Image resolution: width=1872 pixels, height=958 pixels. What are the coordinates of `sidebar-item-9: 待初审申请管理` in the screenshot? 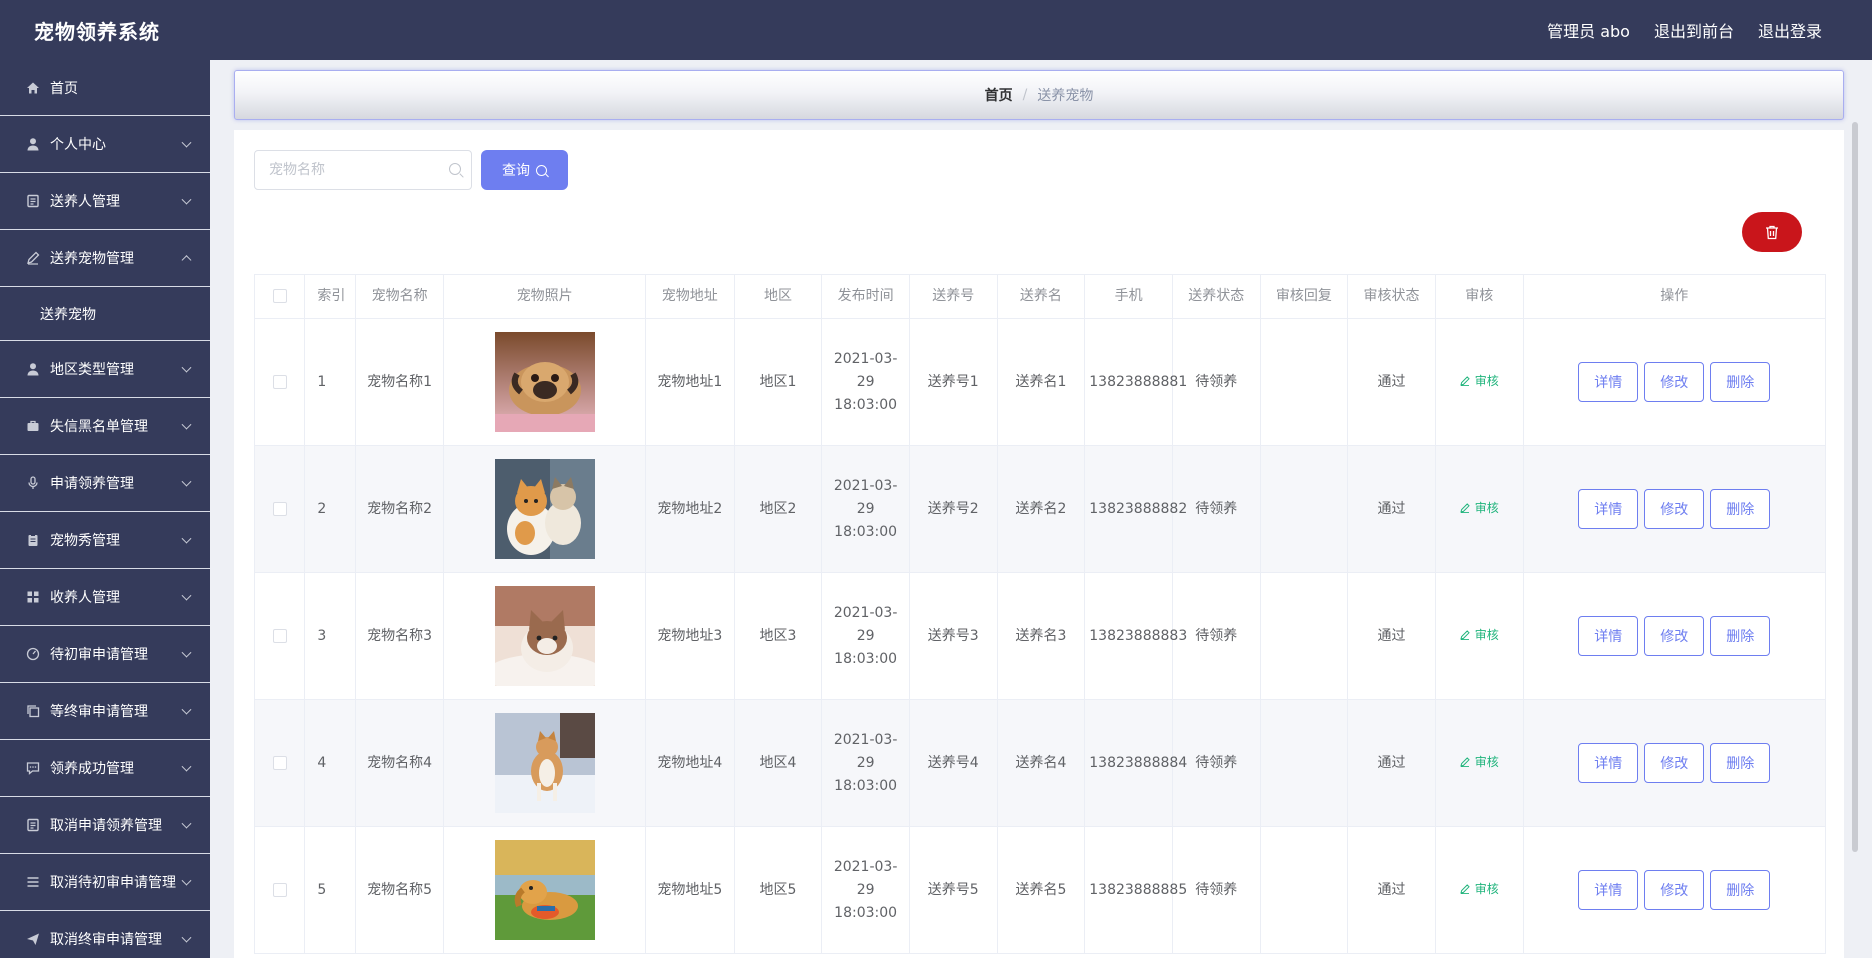 It's located at (105, 654).